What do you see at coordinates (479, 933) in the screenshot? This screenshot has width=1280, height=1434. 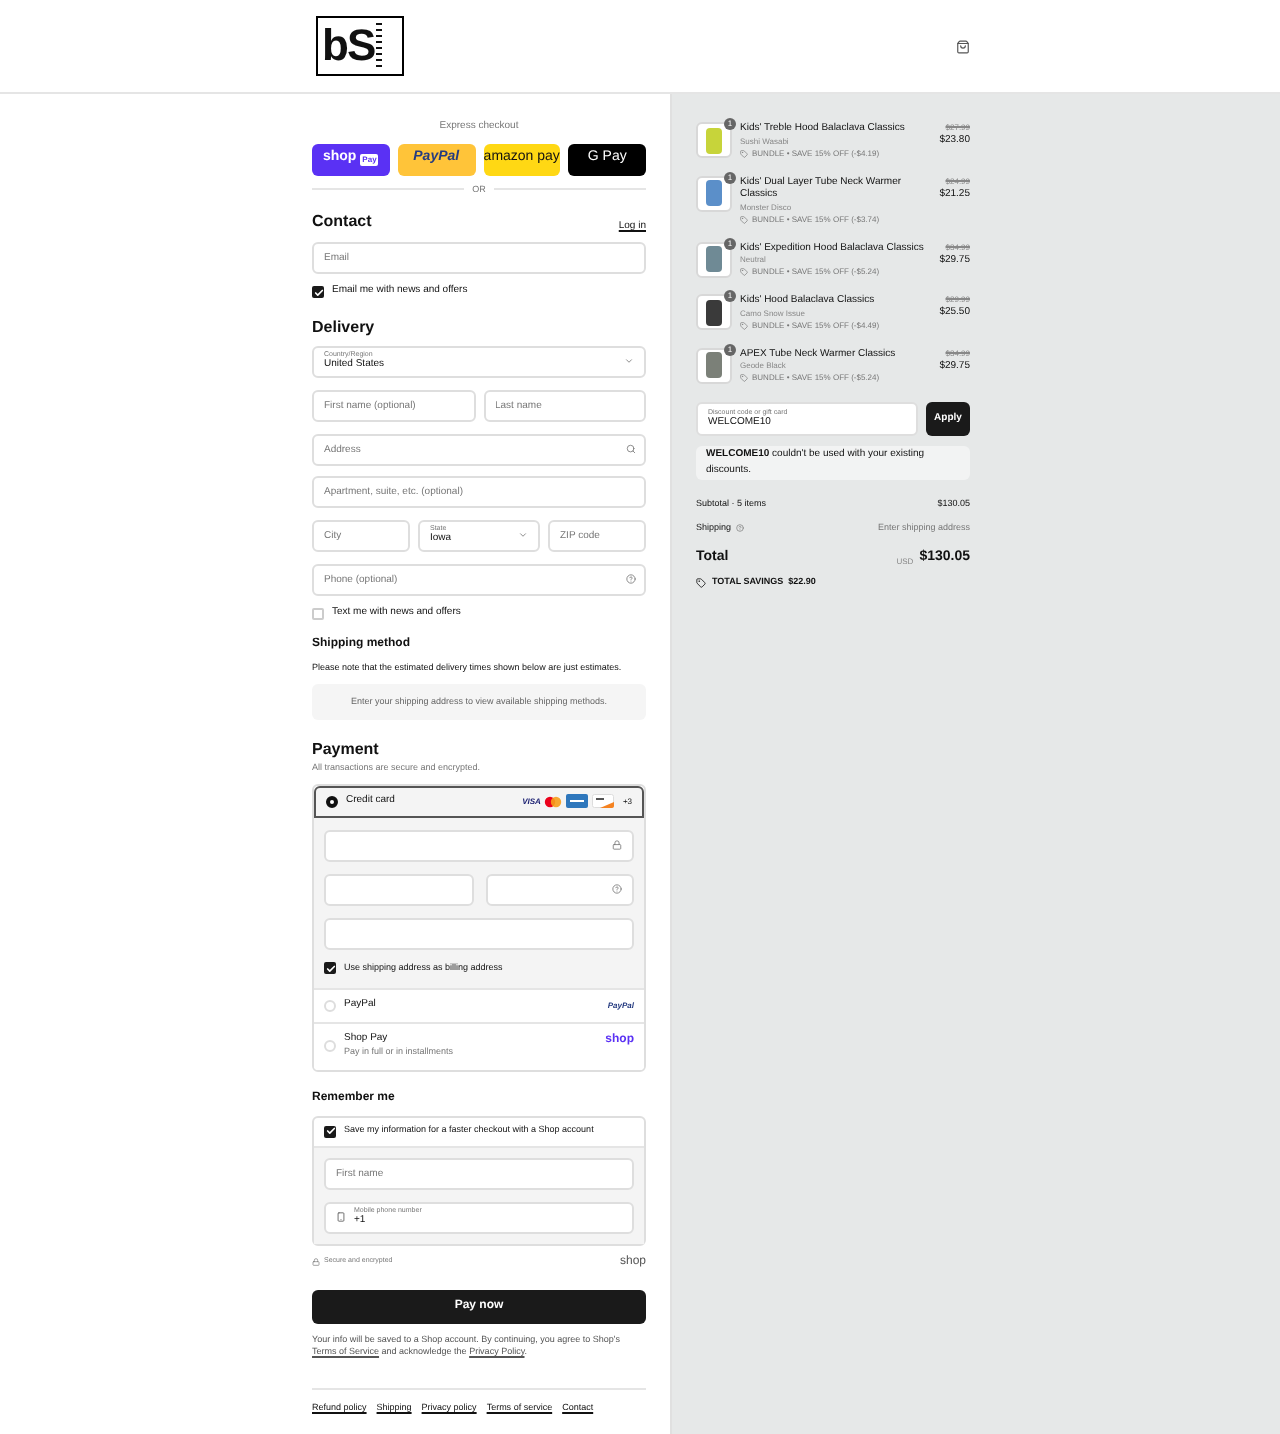 I see `name-on-card-field` at bounding box center [479, 933].